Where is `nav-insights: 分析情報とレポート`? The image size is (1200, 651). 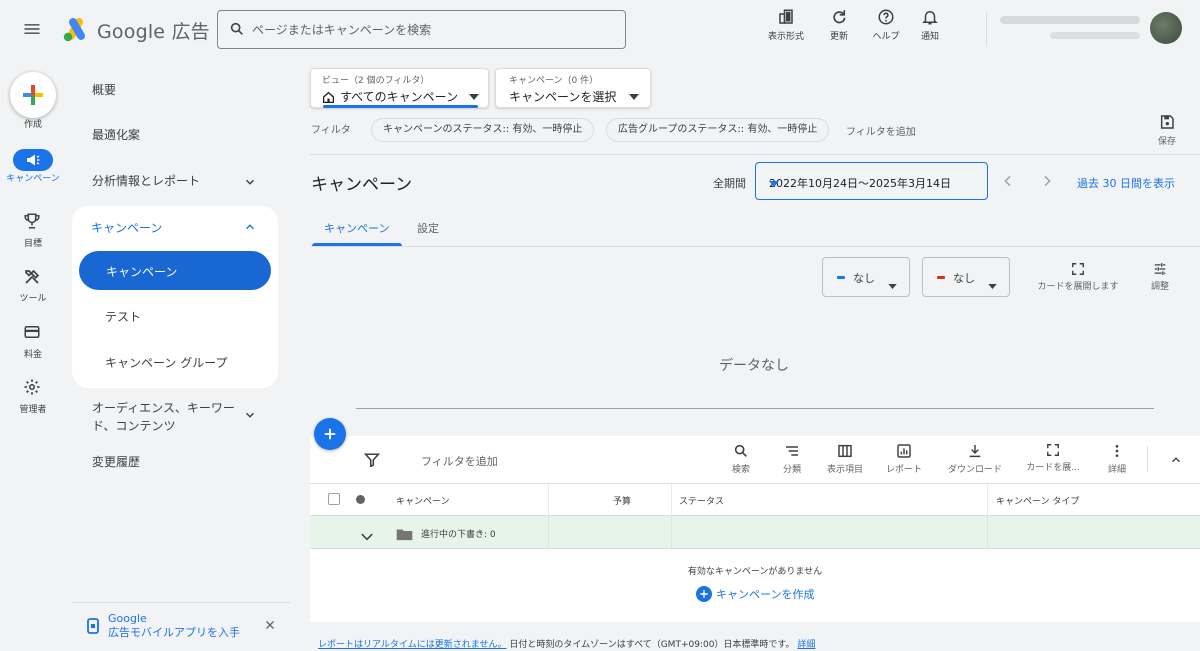 nav-insights: 分析情報とレポート is located at coordinates (146, 180).